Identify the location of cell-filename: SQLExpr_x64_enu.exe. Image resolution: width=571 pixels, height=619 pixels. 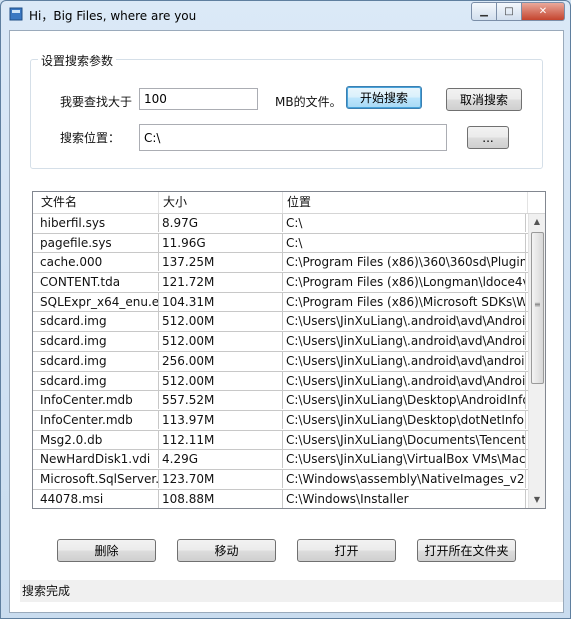
(98, 301).